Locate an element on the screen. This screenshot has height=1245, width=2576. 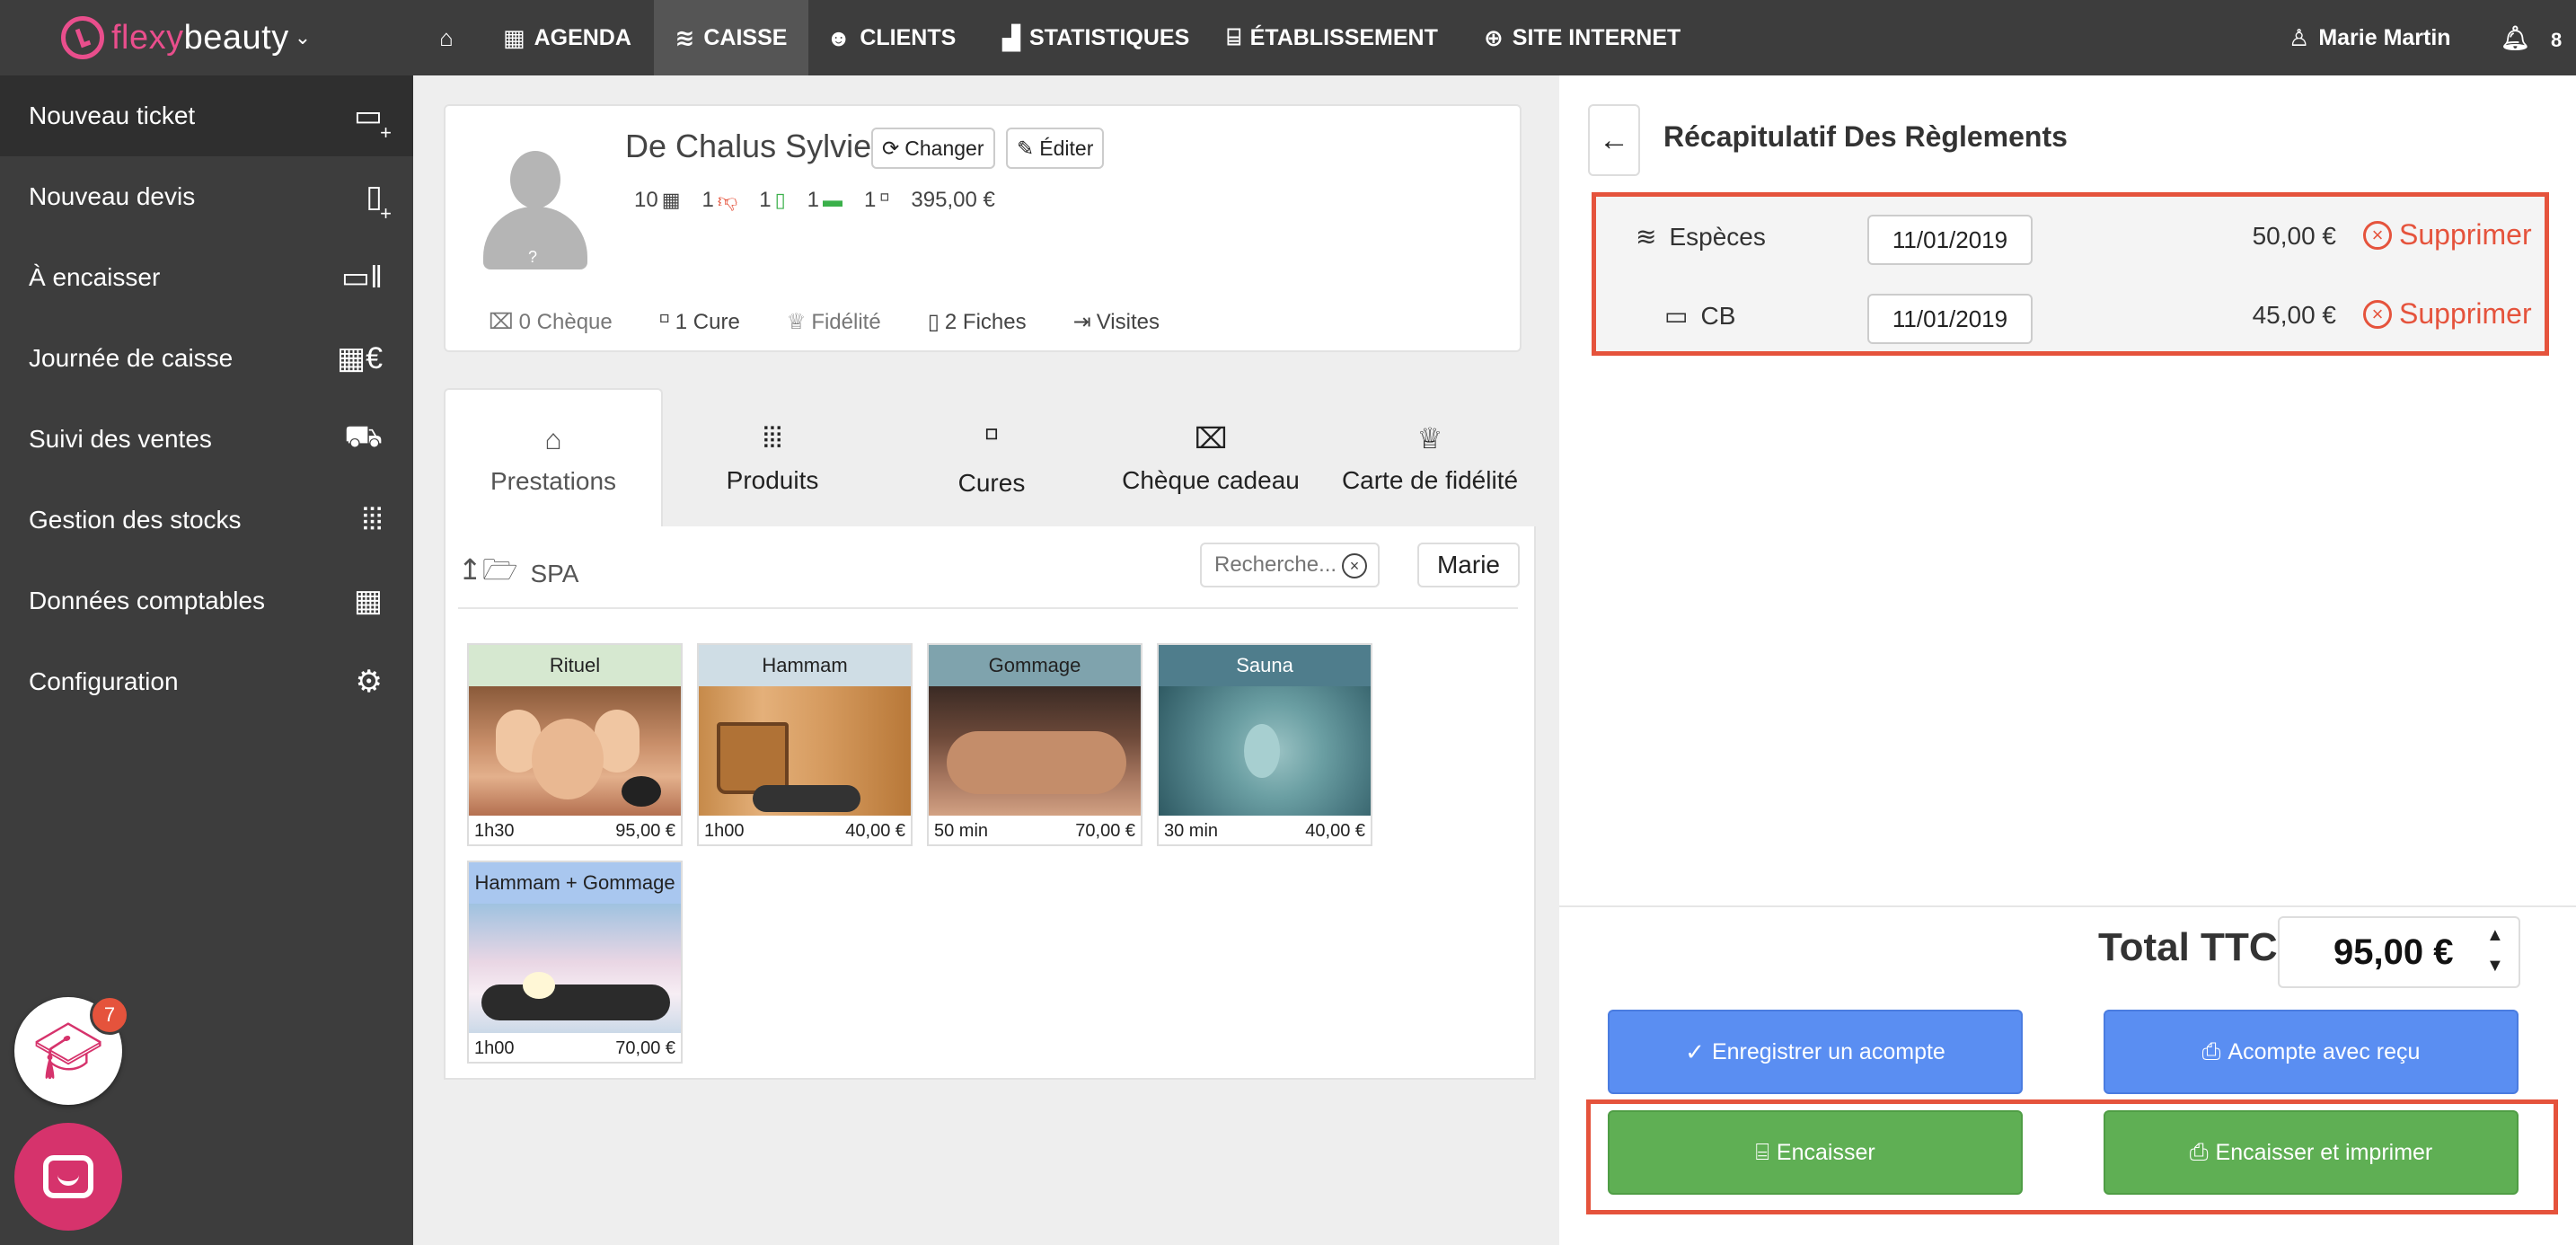
barcode-icon: ⦙⦙⦙ is located at coordinates (372, 519).